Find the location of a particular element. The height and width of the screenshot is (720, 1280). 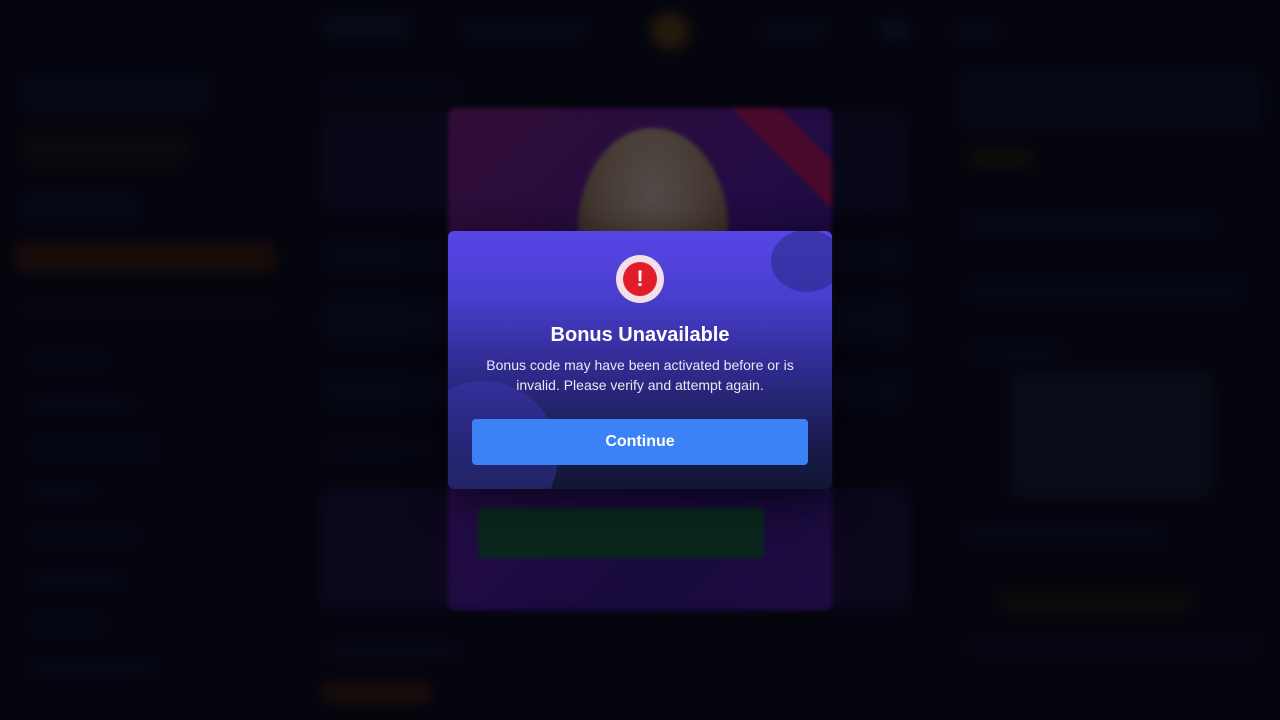

dialog-title: Bonus Unavailable is located at coordinates (640, 335).